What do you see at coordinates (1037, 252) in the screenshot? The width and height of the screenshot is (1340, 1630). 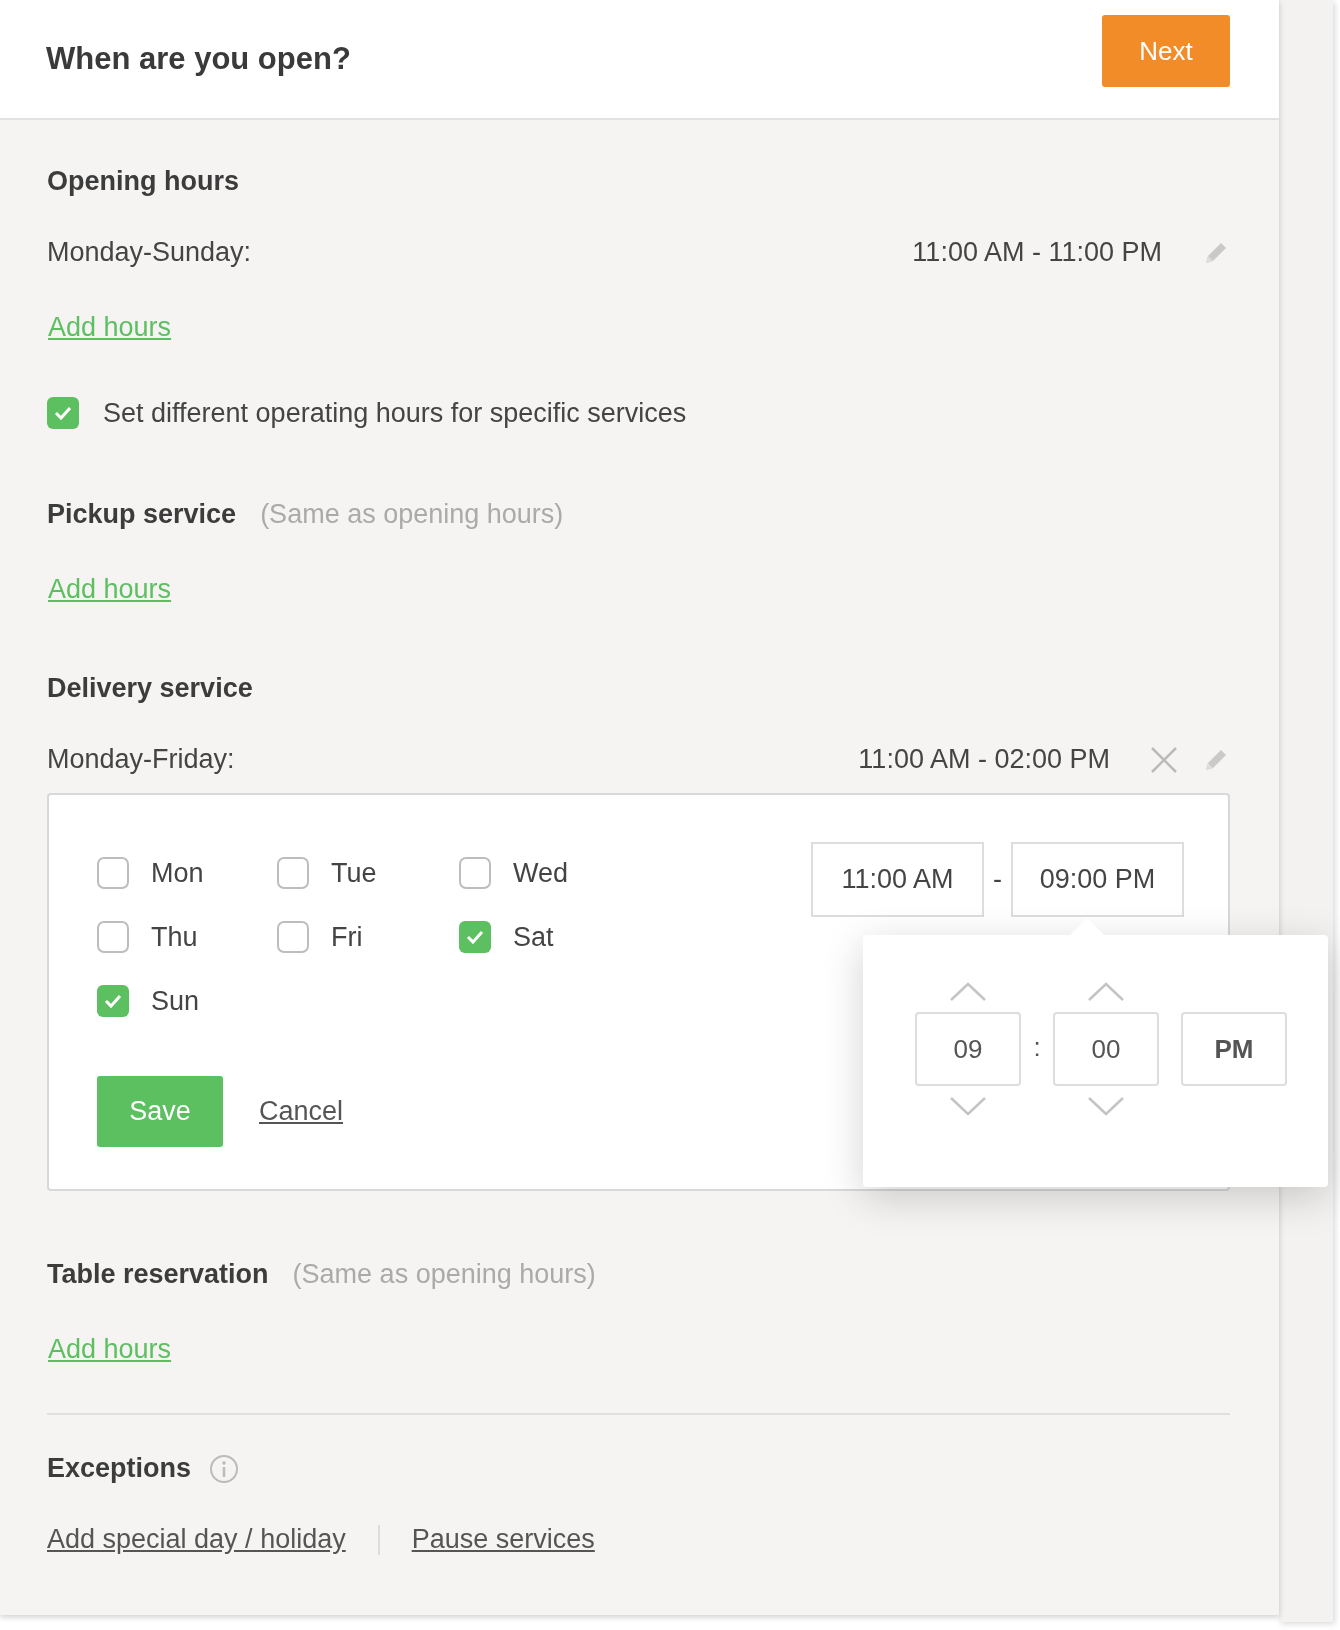 I see `hours-range: 11:00 AM - 11:00 PM` at bounding box center [1037, 252].